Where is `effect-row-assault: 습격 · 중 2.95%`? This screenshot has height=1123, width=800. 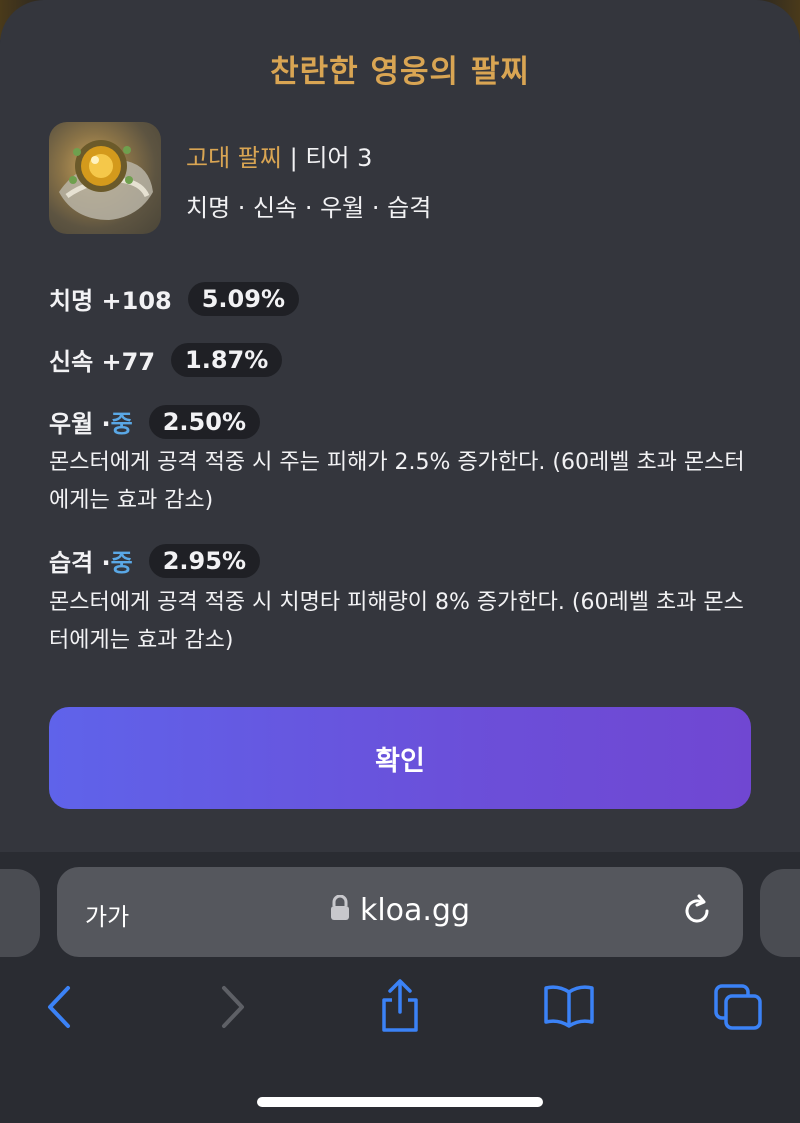
effect-row-assault: 습격 · 중 2.95% is located at coordinates (154, 560).